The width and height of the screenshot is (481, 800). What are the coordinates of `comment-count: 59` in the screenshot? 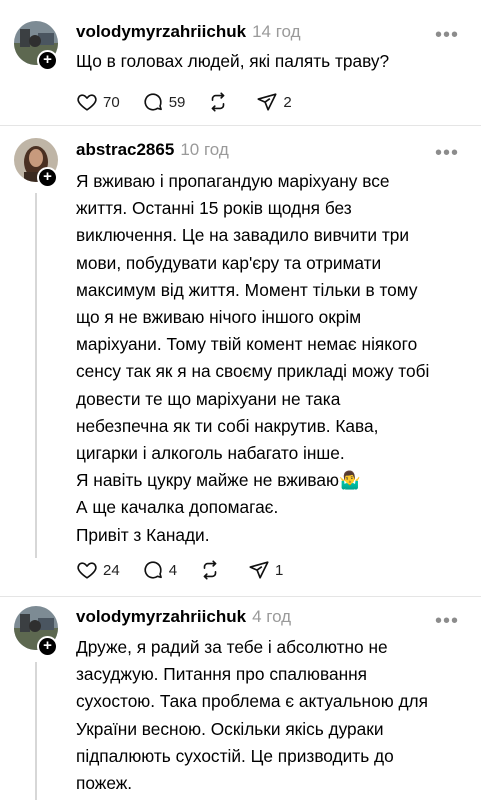 It's located at (177, 102).